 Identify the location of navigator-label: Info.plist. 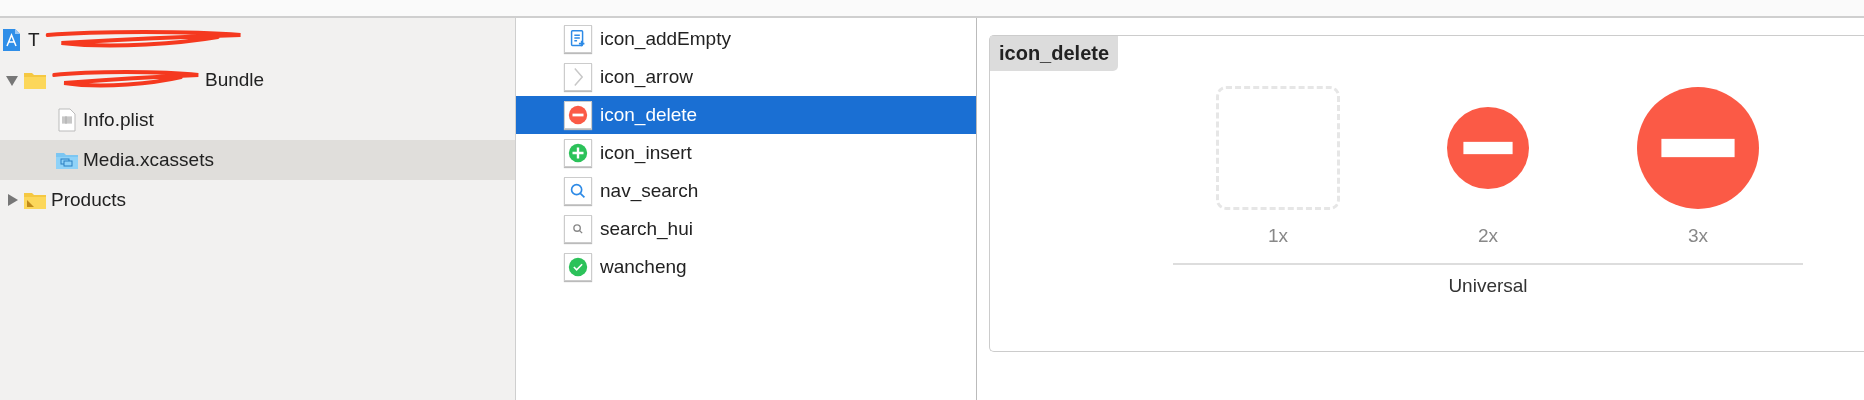
(118, 120).